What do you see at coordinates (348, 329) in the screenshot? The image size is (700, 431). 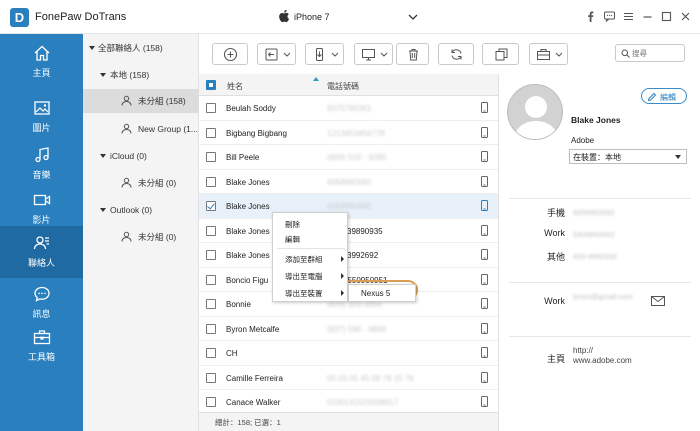 I see `table-row: Byron Metcalfe (937) 586 - 9899` at bounding box center [348, 329].